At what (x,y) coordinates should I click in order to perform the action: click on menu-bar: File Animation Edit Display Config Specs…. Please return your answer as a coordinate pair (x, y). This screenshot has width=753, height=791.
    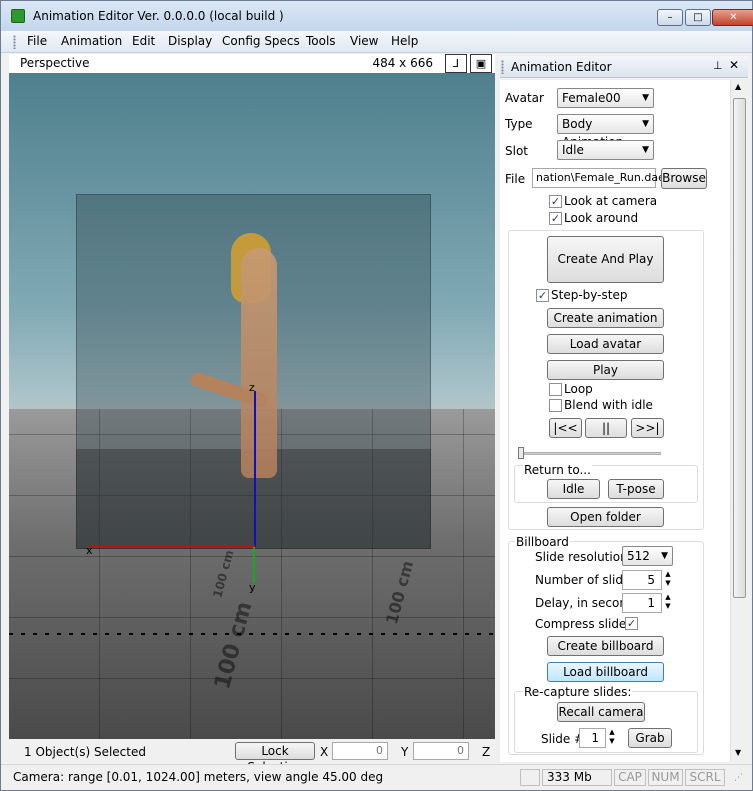
    Looking at the image, I should click on (376, 42).